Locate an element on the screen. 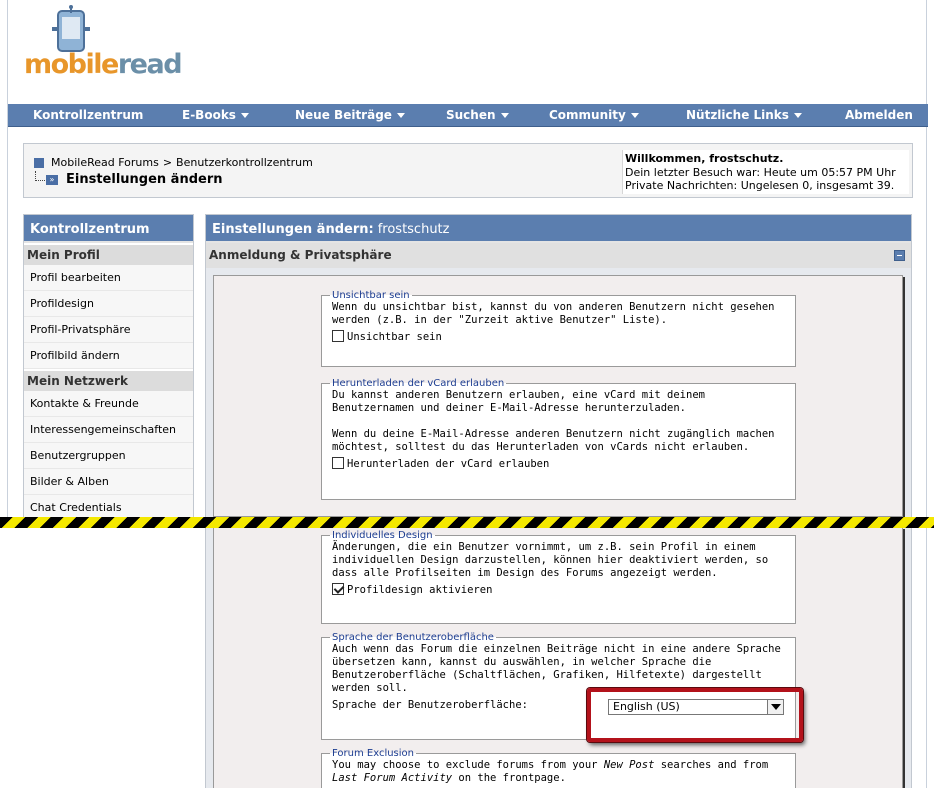  forum-home-icon is located at coordinates (39, 163).